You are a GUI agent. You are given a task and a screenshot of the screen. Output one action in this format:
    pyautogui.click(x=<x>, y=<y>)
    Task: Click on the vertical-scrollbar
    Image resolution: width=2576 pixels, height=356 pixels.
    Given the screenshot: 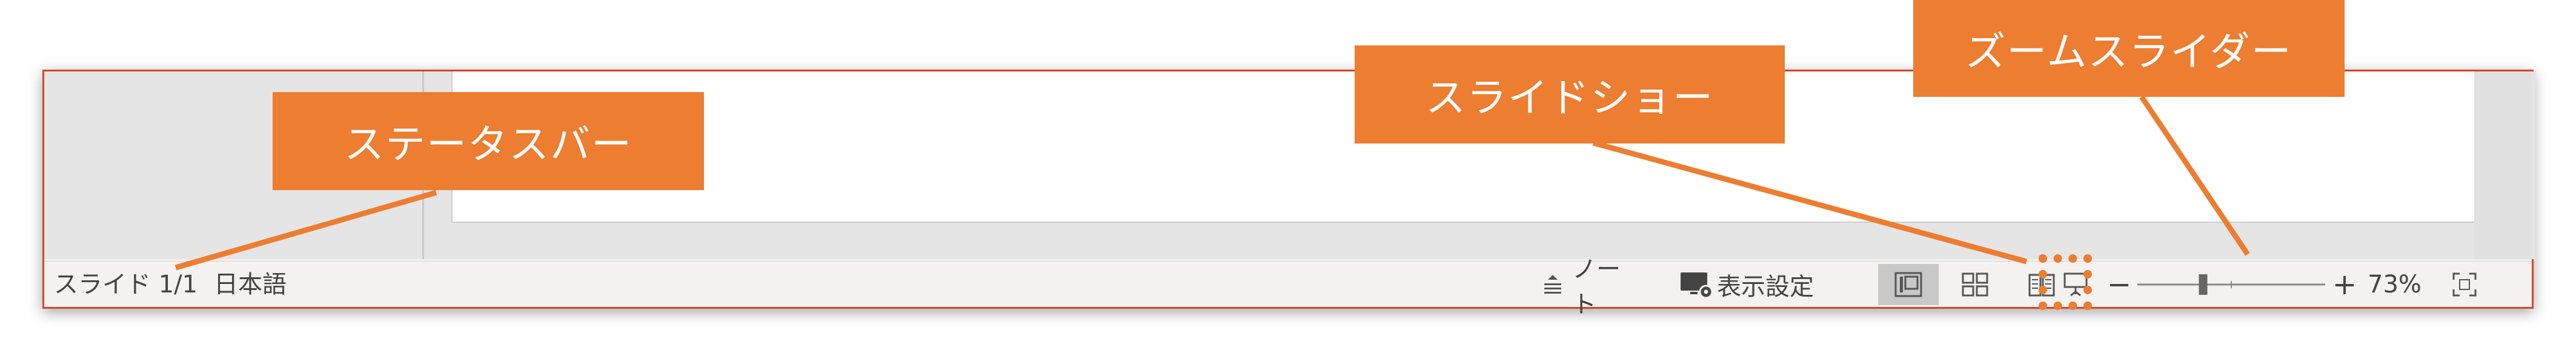 What is the action you would take?
    pyautogui.click(x=2503, y=165)
    